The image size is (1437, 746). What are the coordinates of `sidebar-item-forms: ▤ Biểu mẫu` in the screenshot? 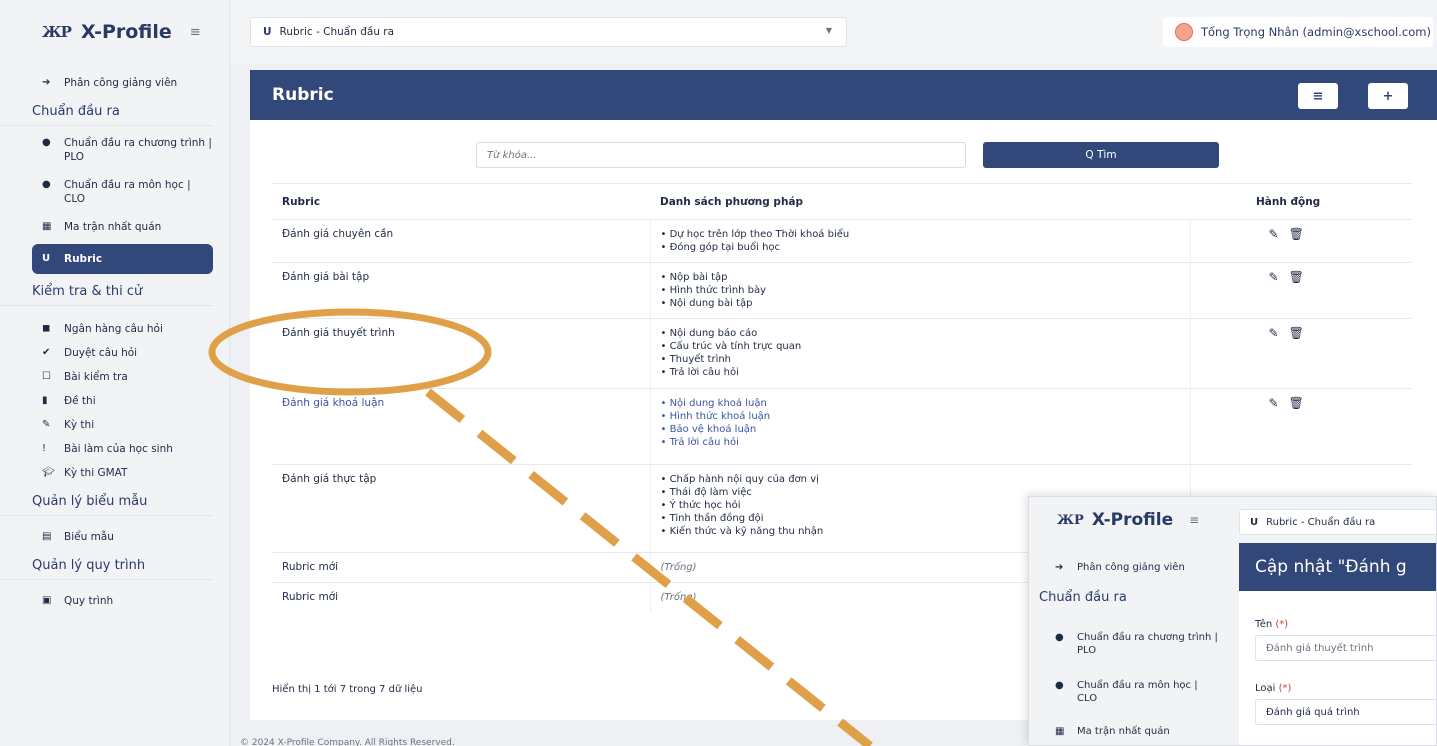 It's located at (114, 537).